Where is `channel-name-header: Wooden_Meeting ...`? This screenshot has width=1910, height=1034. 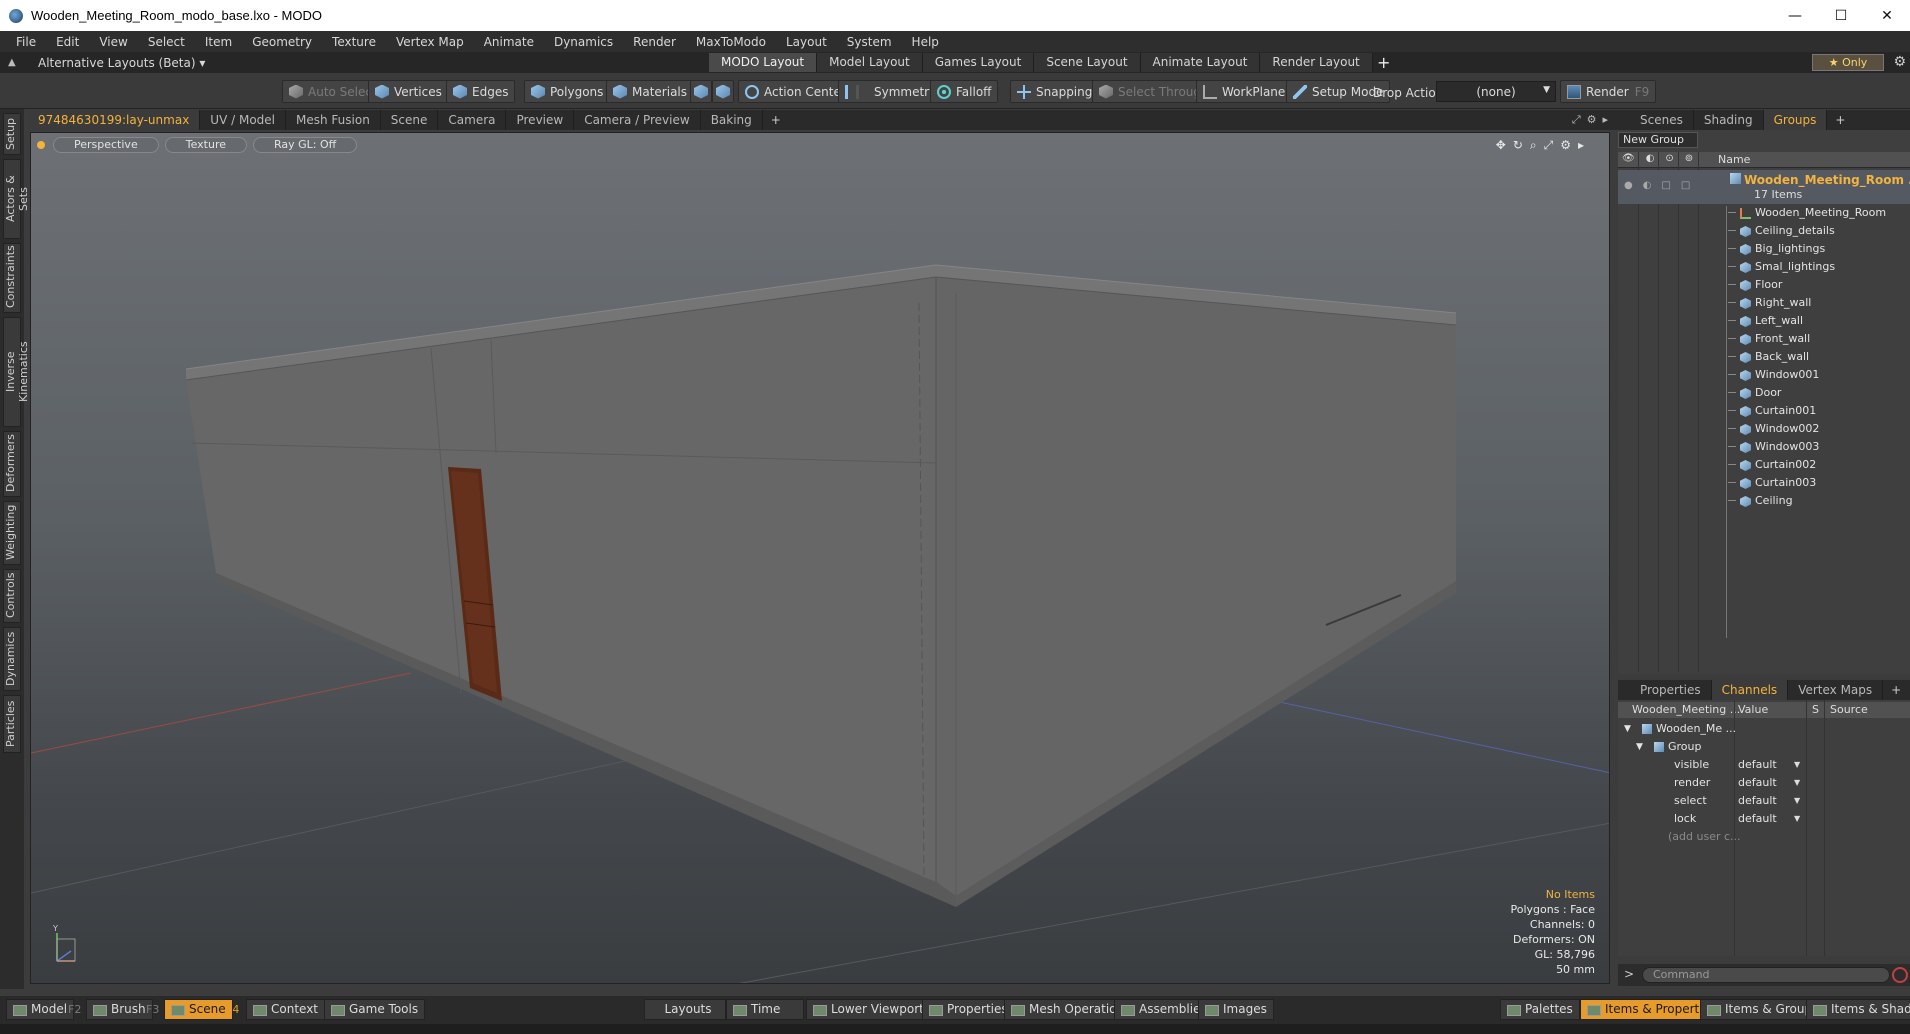 channel-name-header: Wooden_Meeting ... is located at coordinates (1686, 709).